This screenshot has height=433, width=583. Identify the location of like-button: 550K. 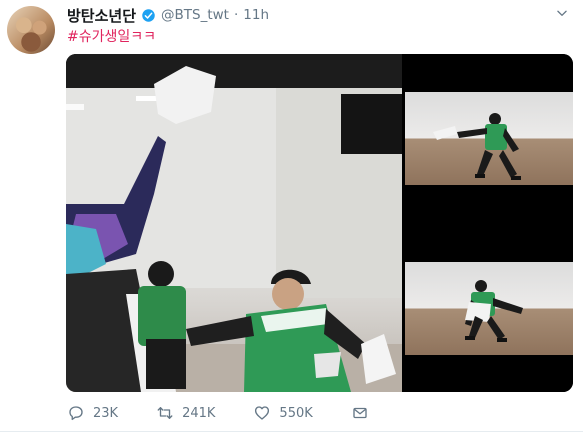
(283, 413).